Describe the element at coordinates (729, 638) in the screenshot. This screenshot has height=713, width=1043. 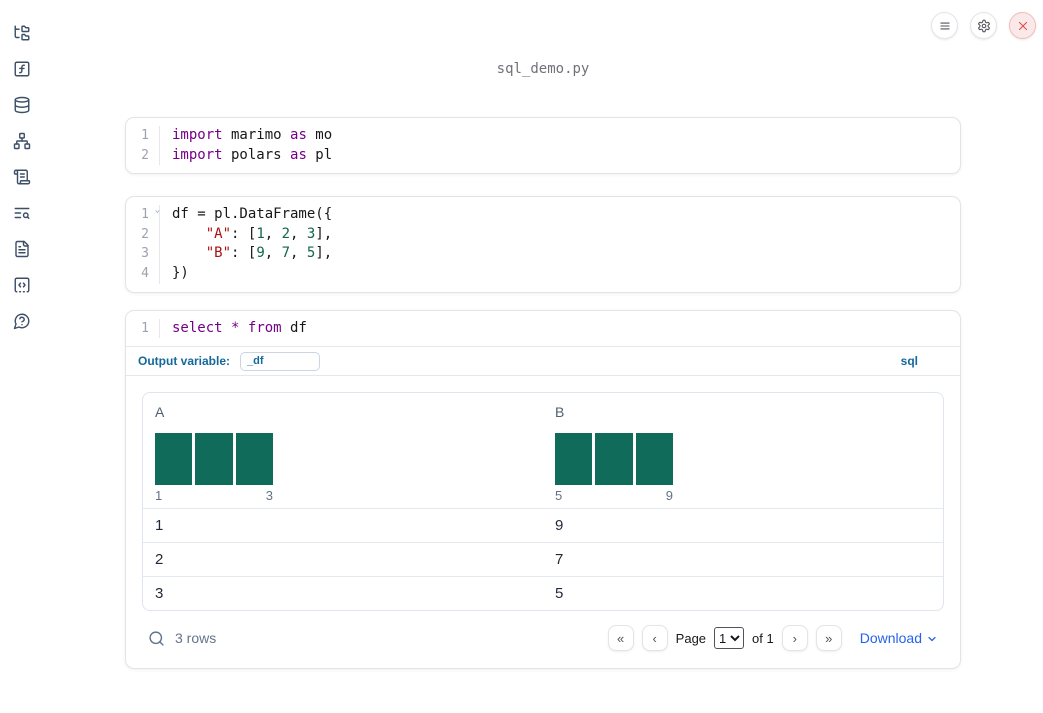
I see `page-select: 1` at that location.